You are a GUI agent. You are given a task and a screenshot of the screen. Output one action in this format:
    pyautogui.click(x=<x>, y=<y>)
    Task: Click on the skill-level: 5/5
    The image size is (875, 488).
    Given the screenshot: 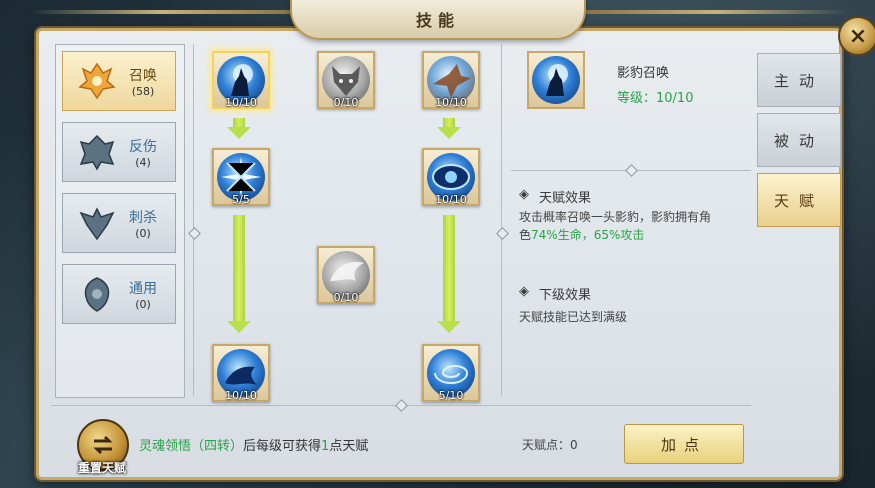 What is the action you would take?
    pyautogui.click(x=241, y=199)
    